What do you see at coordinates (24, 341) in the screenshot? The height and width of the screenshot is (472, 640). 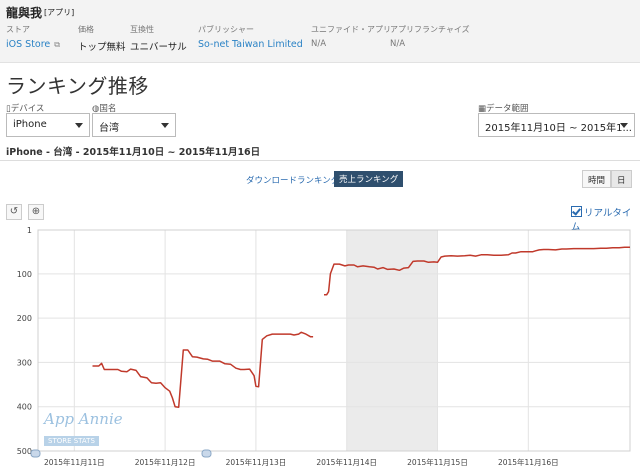 I see `y-axis: 1 100 200 300 400 500` at bounding box center [24, 341].